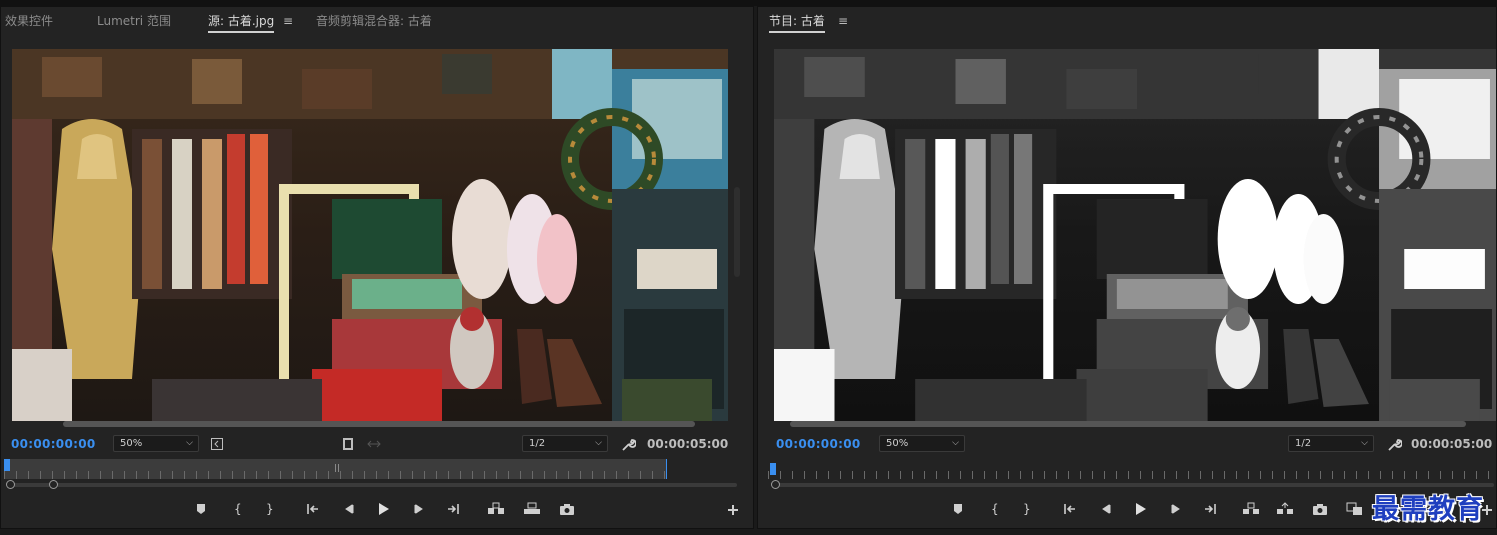 The image size is (1497, 535). I want to click on program-playhead, so click(773, 469).